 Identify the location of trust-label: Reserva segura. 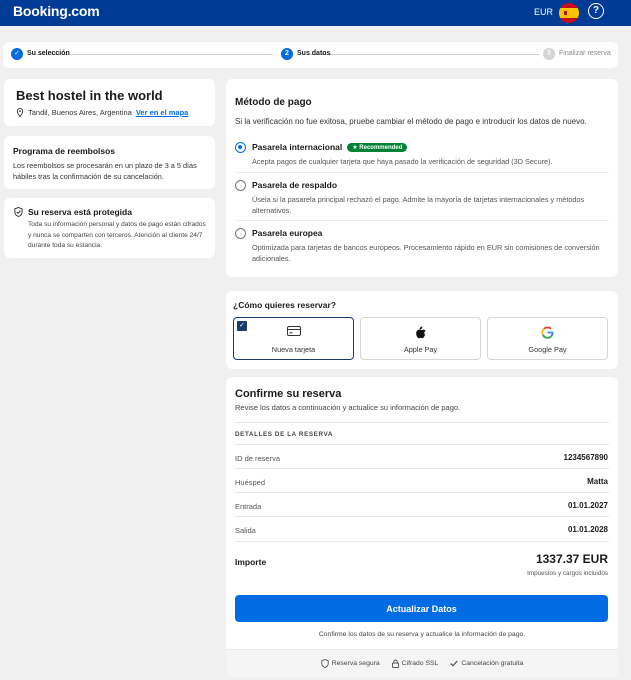
(355, 663).